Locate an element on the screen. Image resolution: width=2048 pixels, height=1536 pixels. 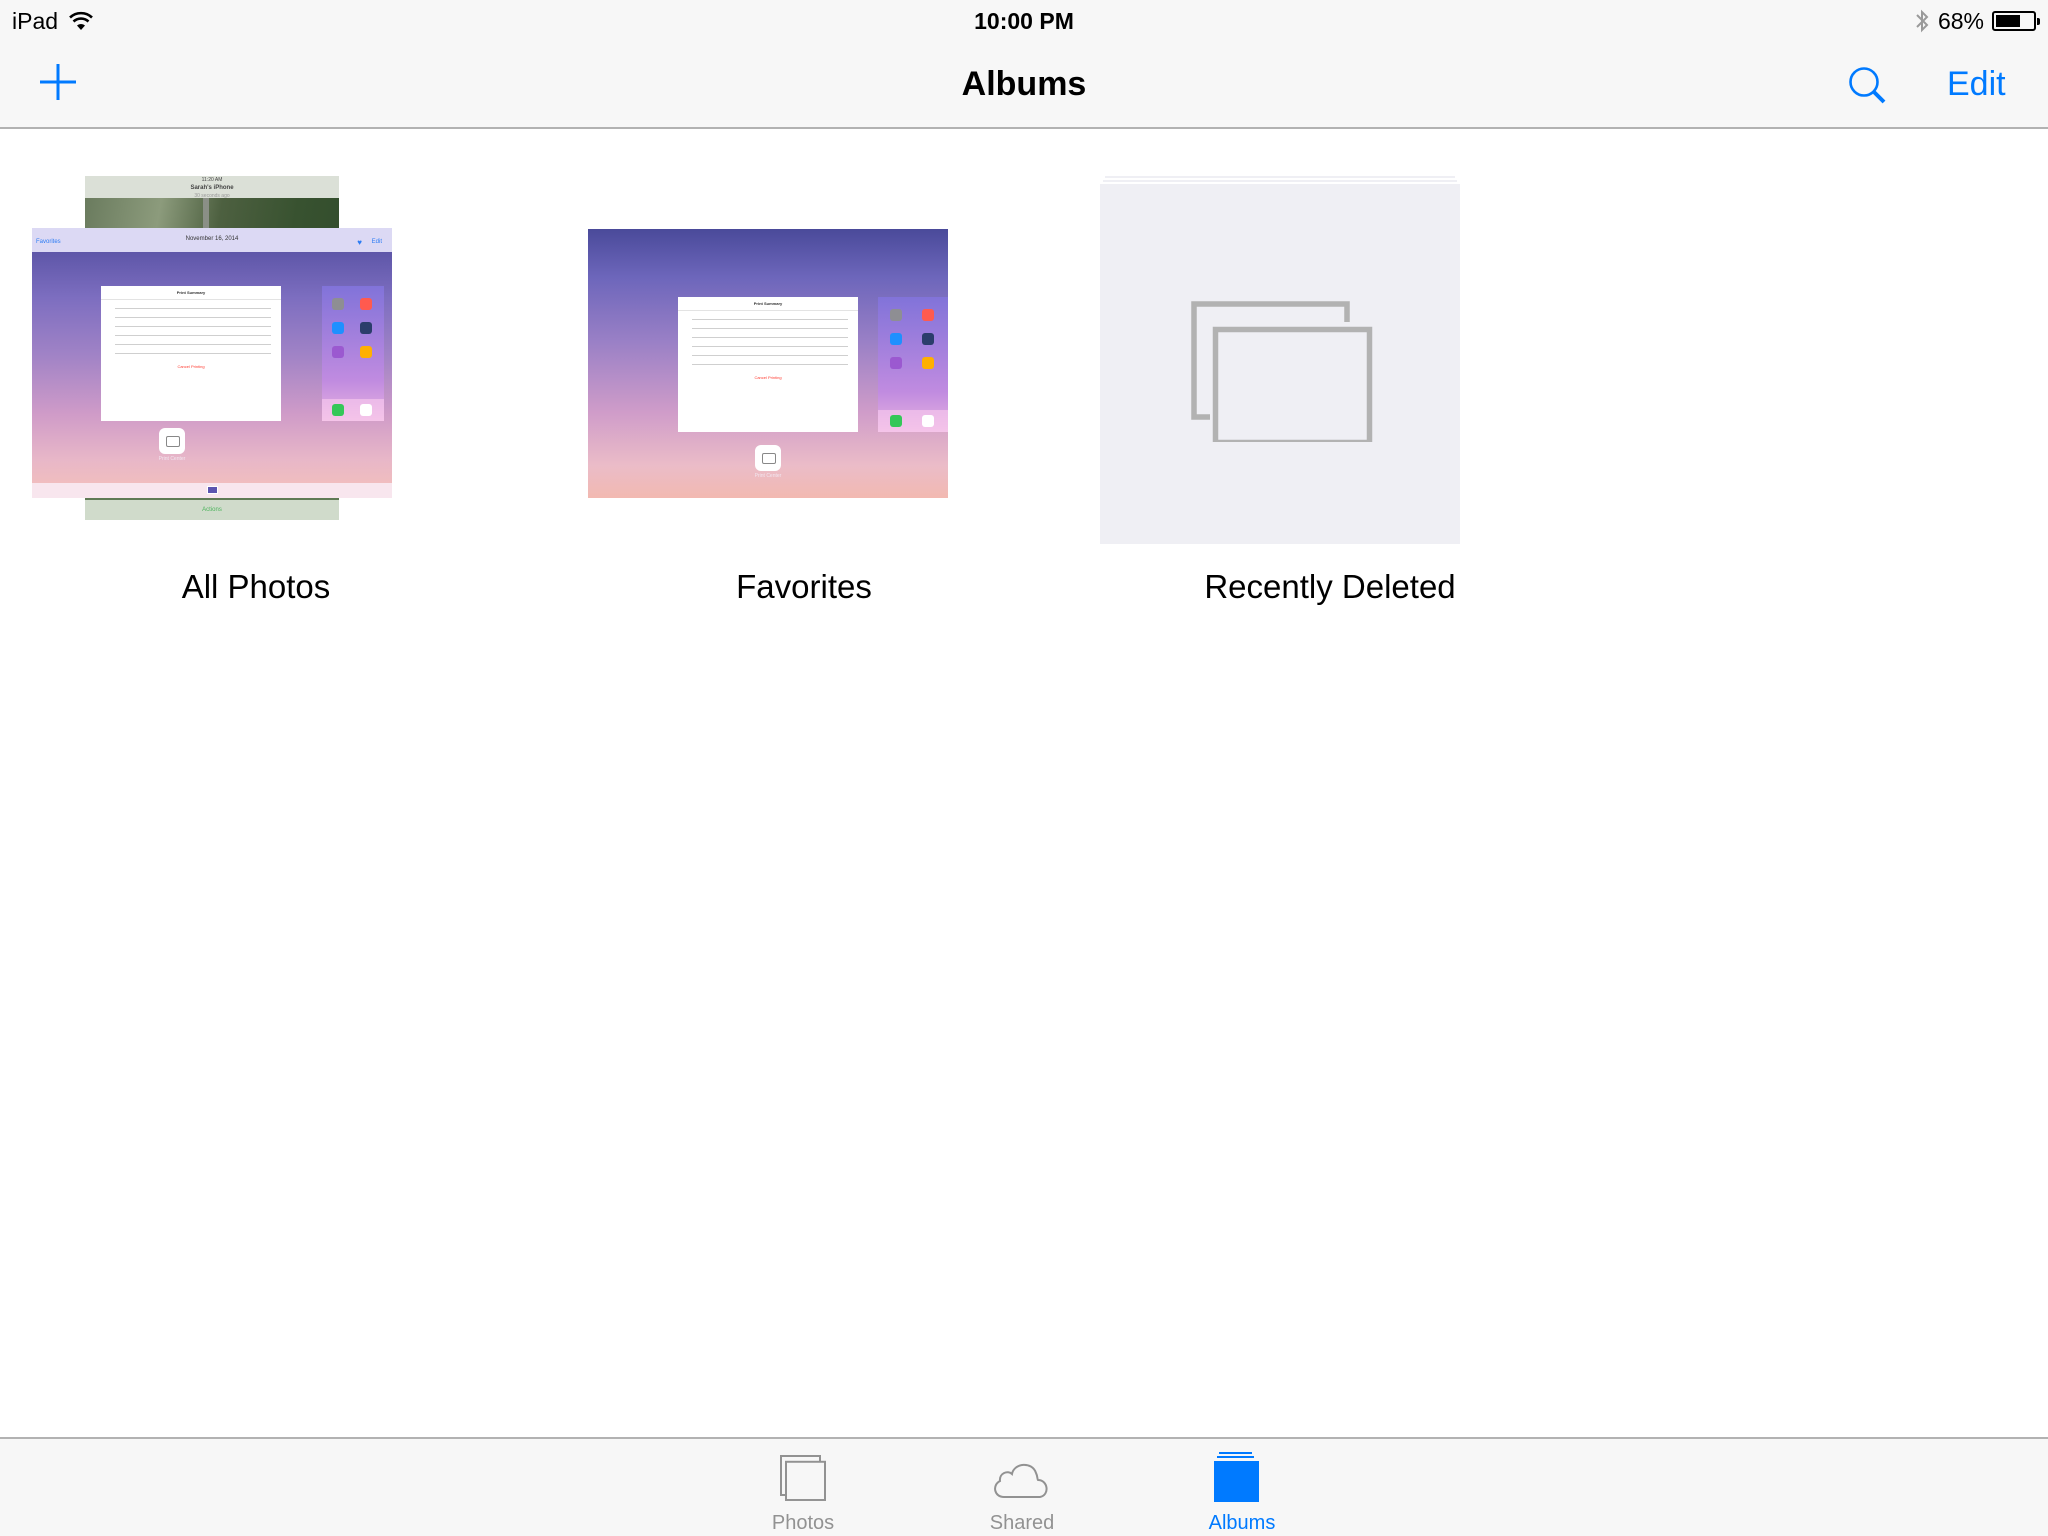
album-recently-deleted: Recently Deleted is located at coordinates (1330, 385).